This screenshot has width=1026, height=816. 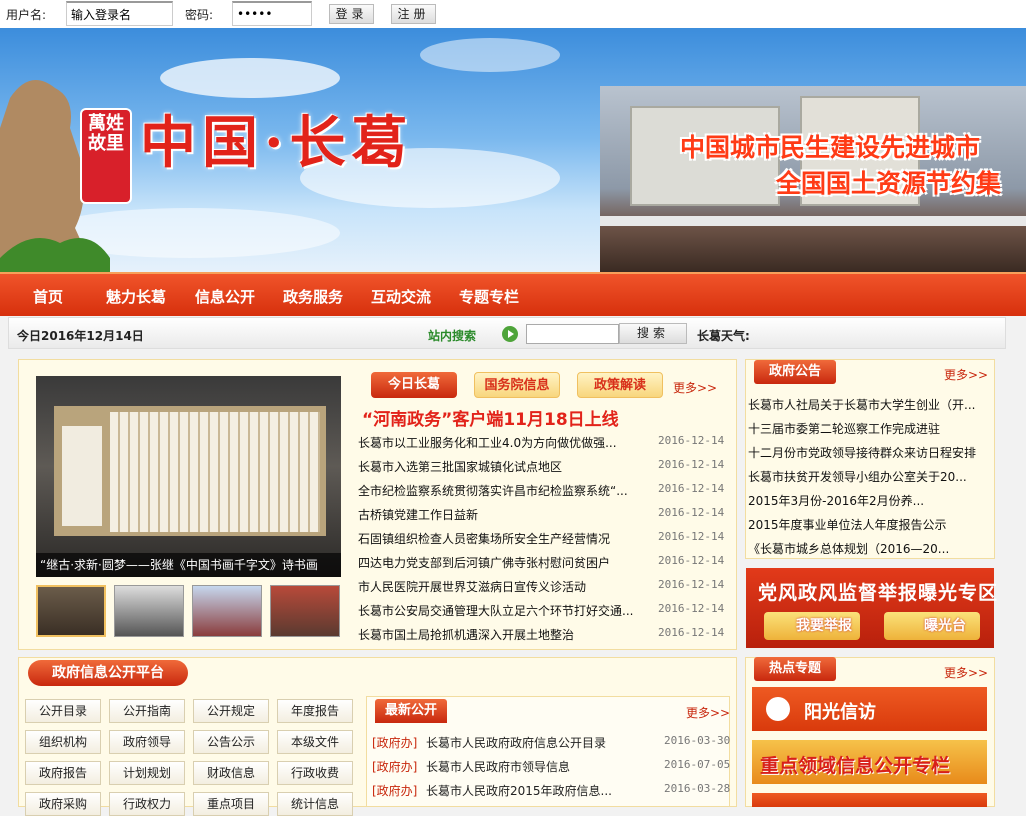 What do you see at coordinates (26, 15) in the screenshot?
I see `username-label: 用户名:` at bounding box center [26, 15].